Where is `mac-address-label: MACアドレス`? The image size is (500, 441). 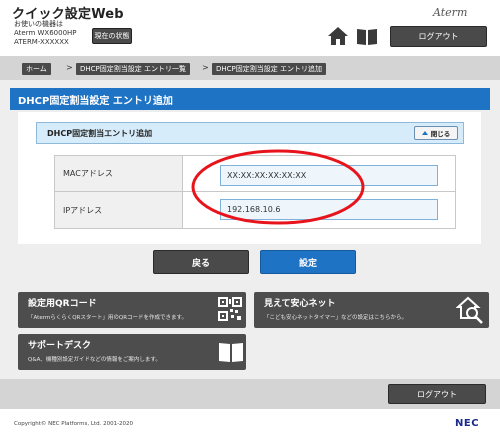
mac-address-label: MACアドレス is located at coordinates (119, 173).